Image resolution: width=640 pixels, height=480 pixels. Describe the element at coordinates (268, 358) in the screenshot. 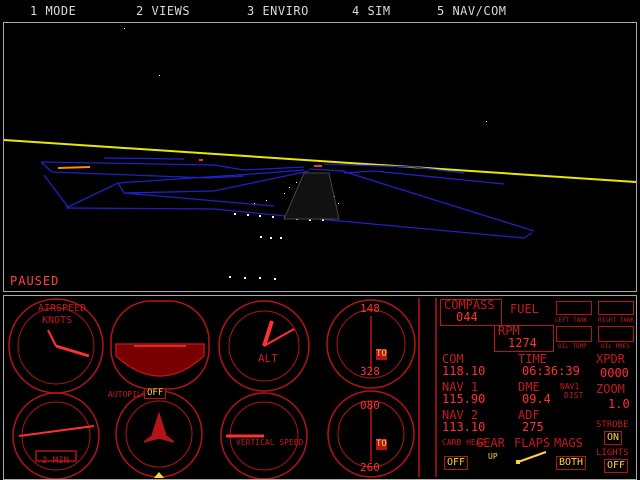

I see `altimeter-label: ALT` at that location.